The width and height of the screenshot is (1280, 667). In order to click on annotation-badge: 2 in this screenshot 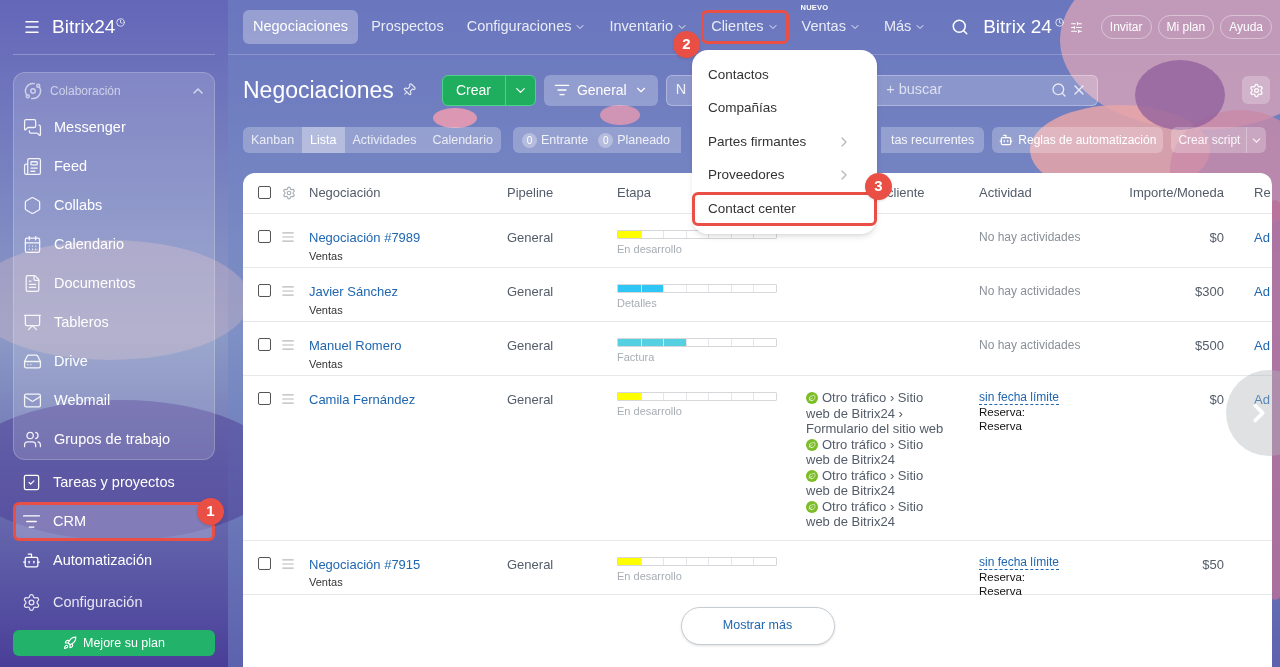, I will do `click(686, 44)`.